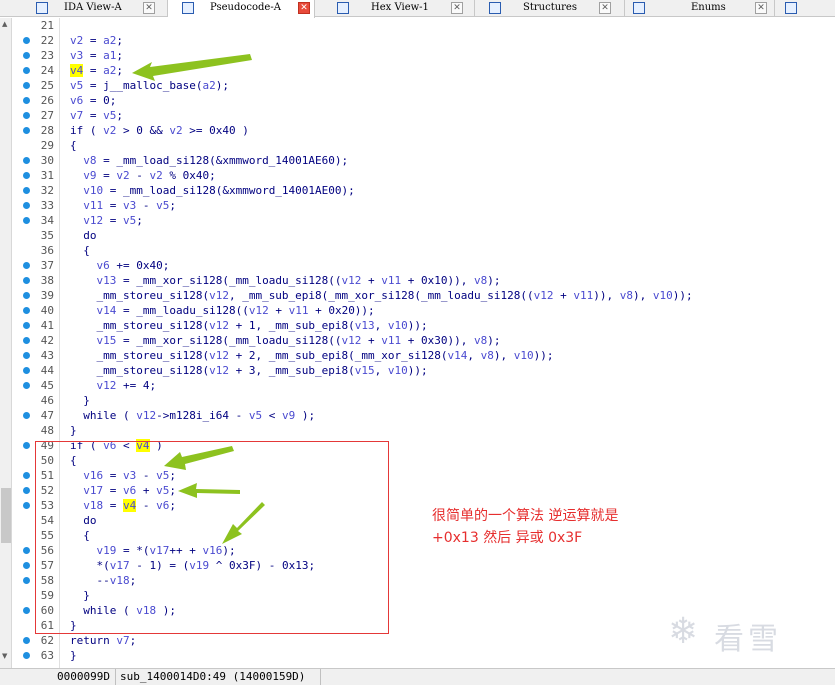 This screenshot has height=685, width=835. Describe the element at coordinates (424, 25) in the screenshot. I see `code-line: 21` at that location.